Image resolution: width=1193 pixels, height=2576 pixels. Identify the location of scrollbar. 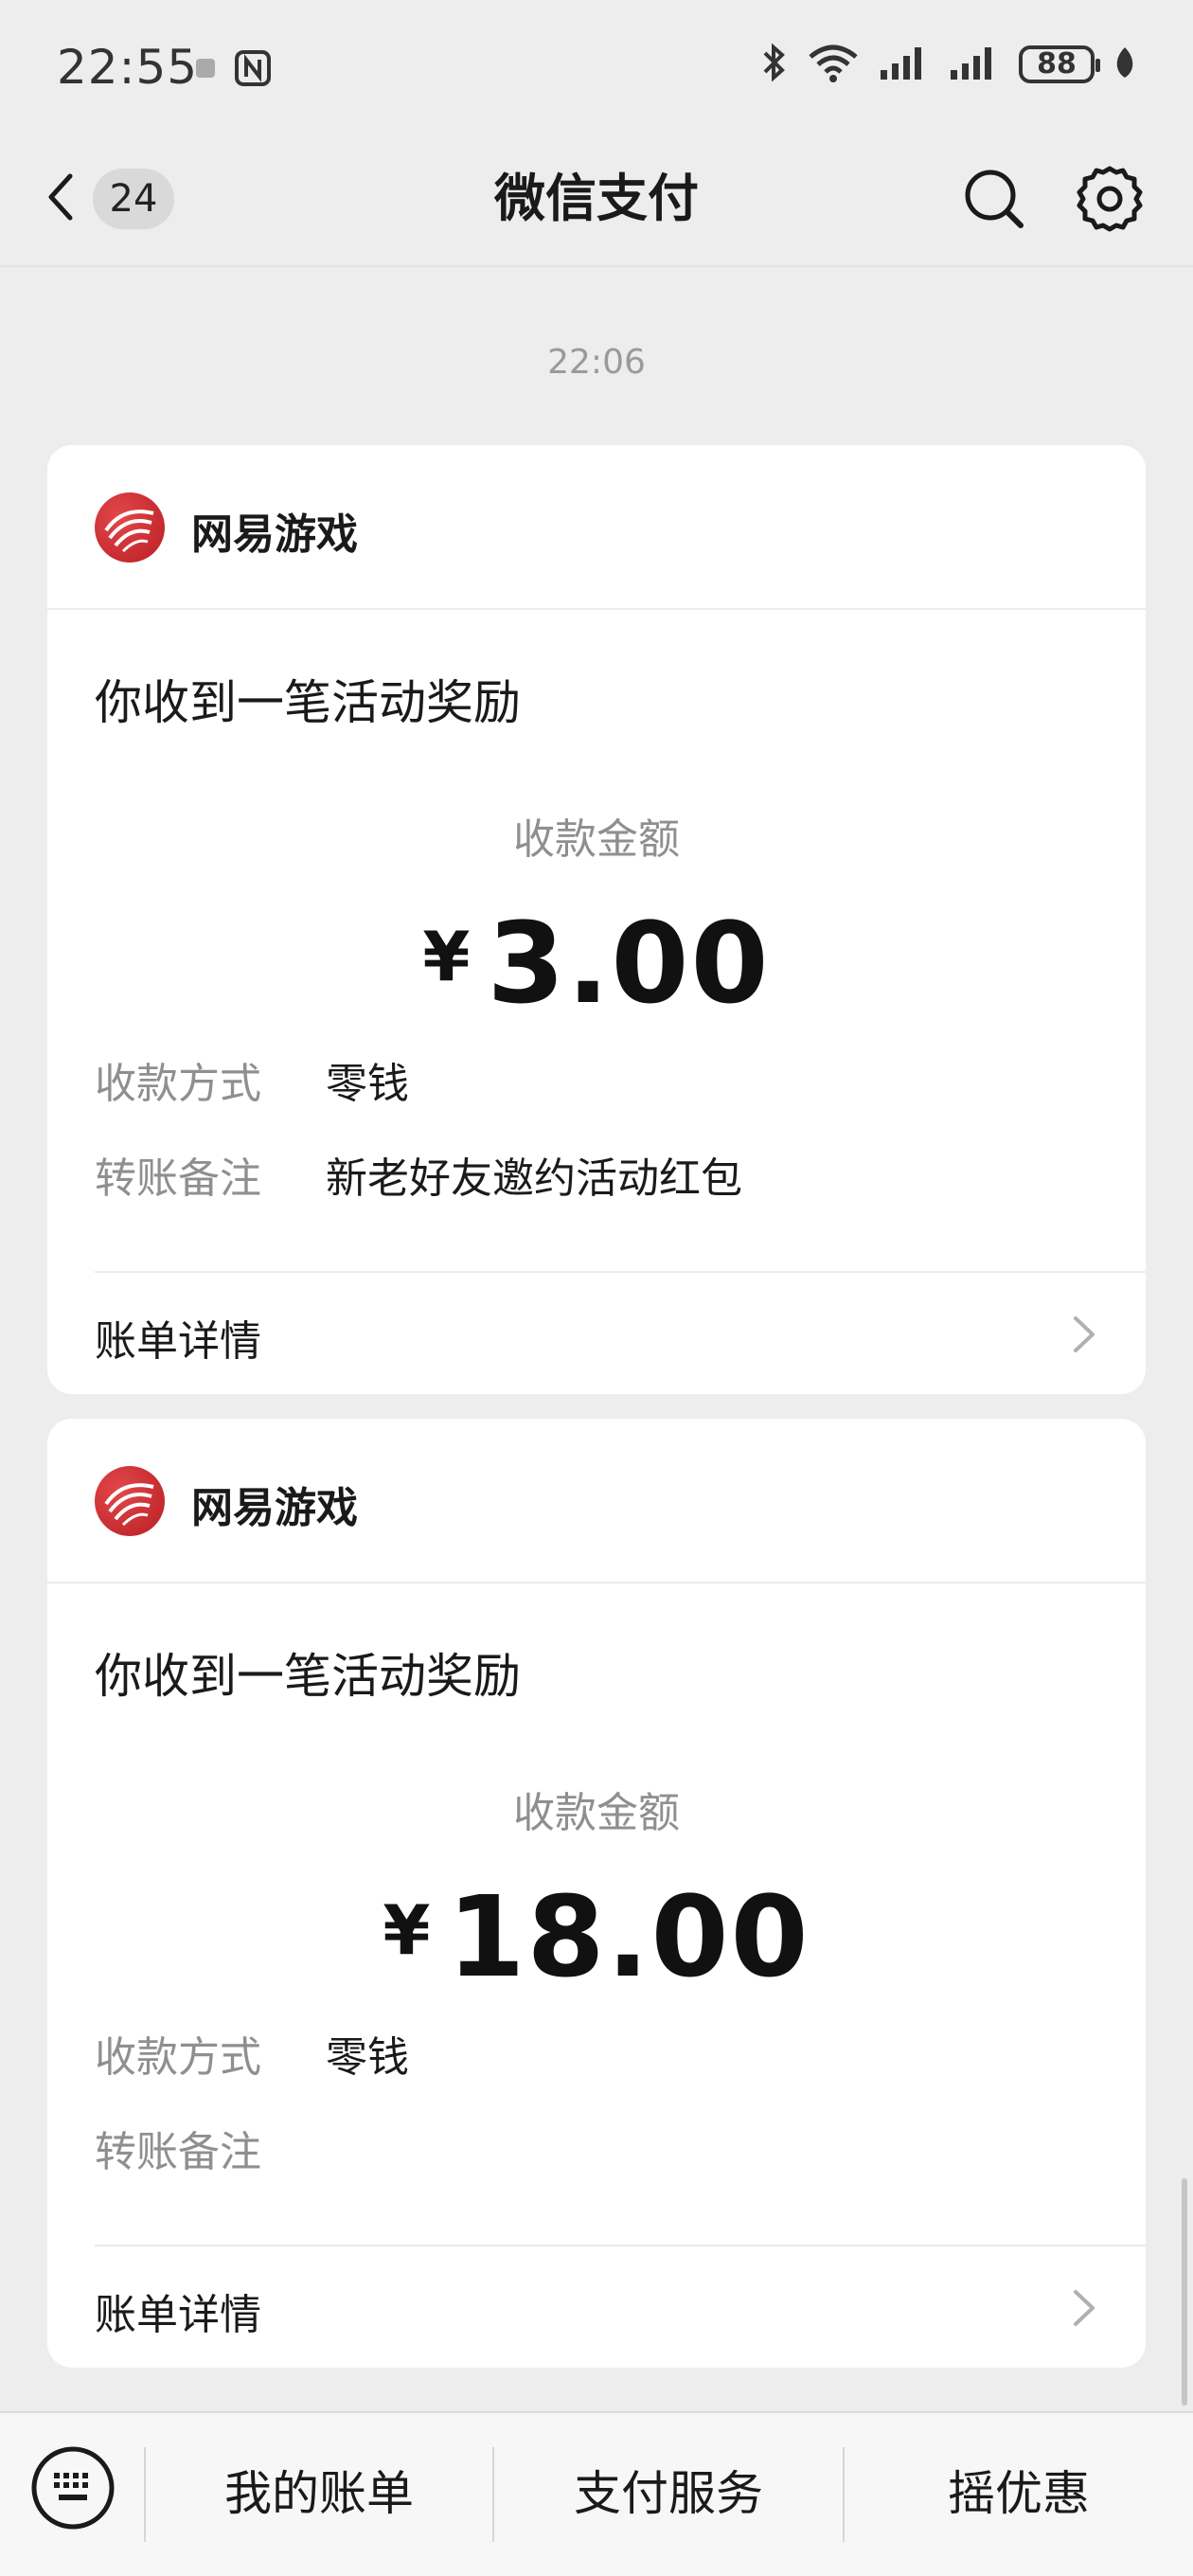
(1184, 2292).